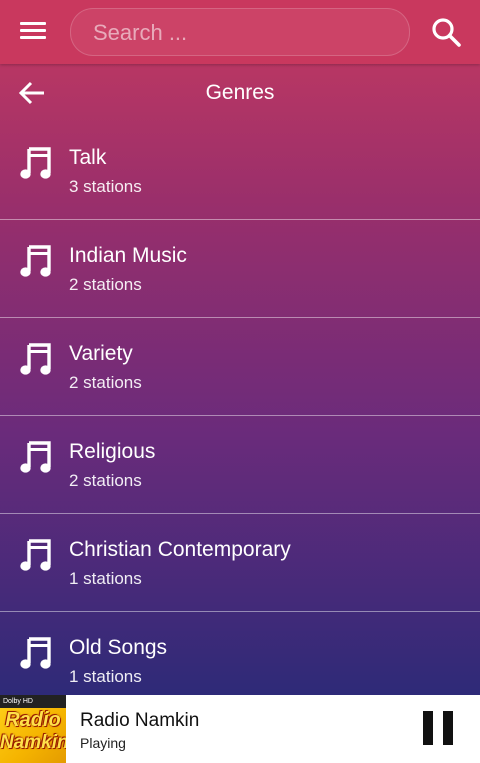  Describe the element at coordinates (105, 186) in the screenshot. I see `genre-station-count: 3 stations` at that location.